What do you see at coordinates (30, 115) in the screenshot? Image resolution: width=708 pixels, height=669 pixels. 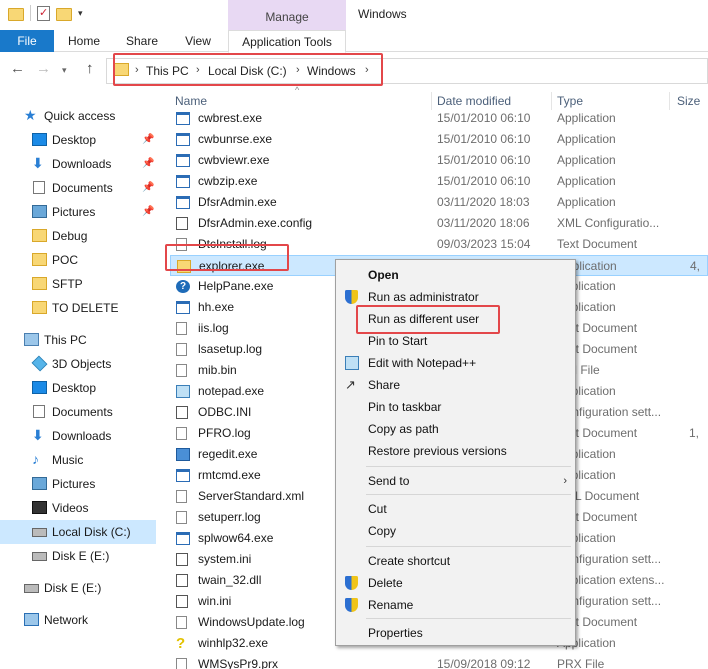 I see `star-icon: ★` at bounding box center [30, 115].